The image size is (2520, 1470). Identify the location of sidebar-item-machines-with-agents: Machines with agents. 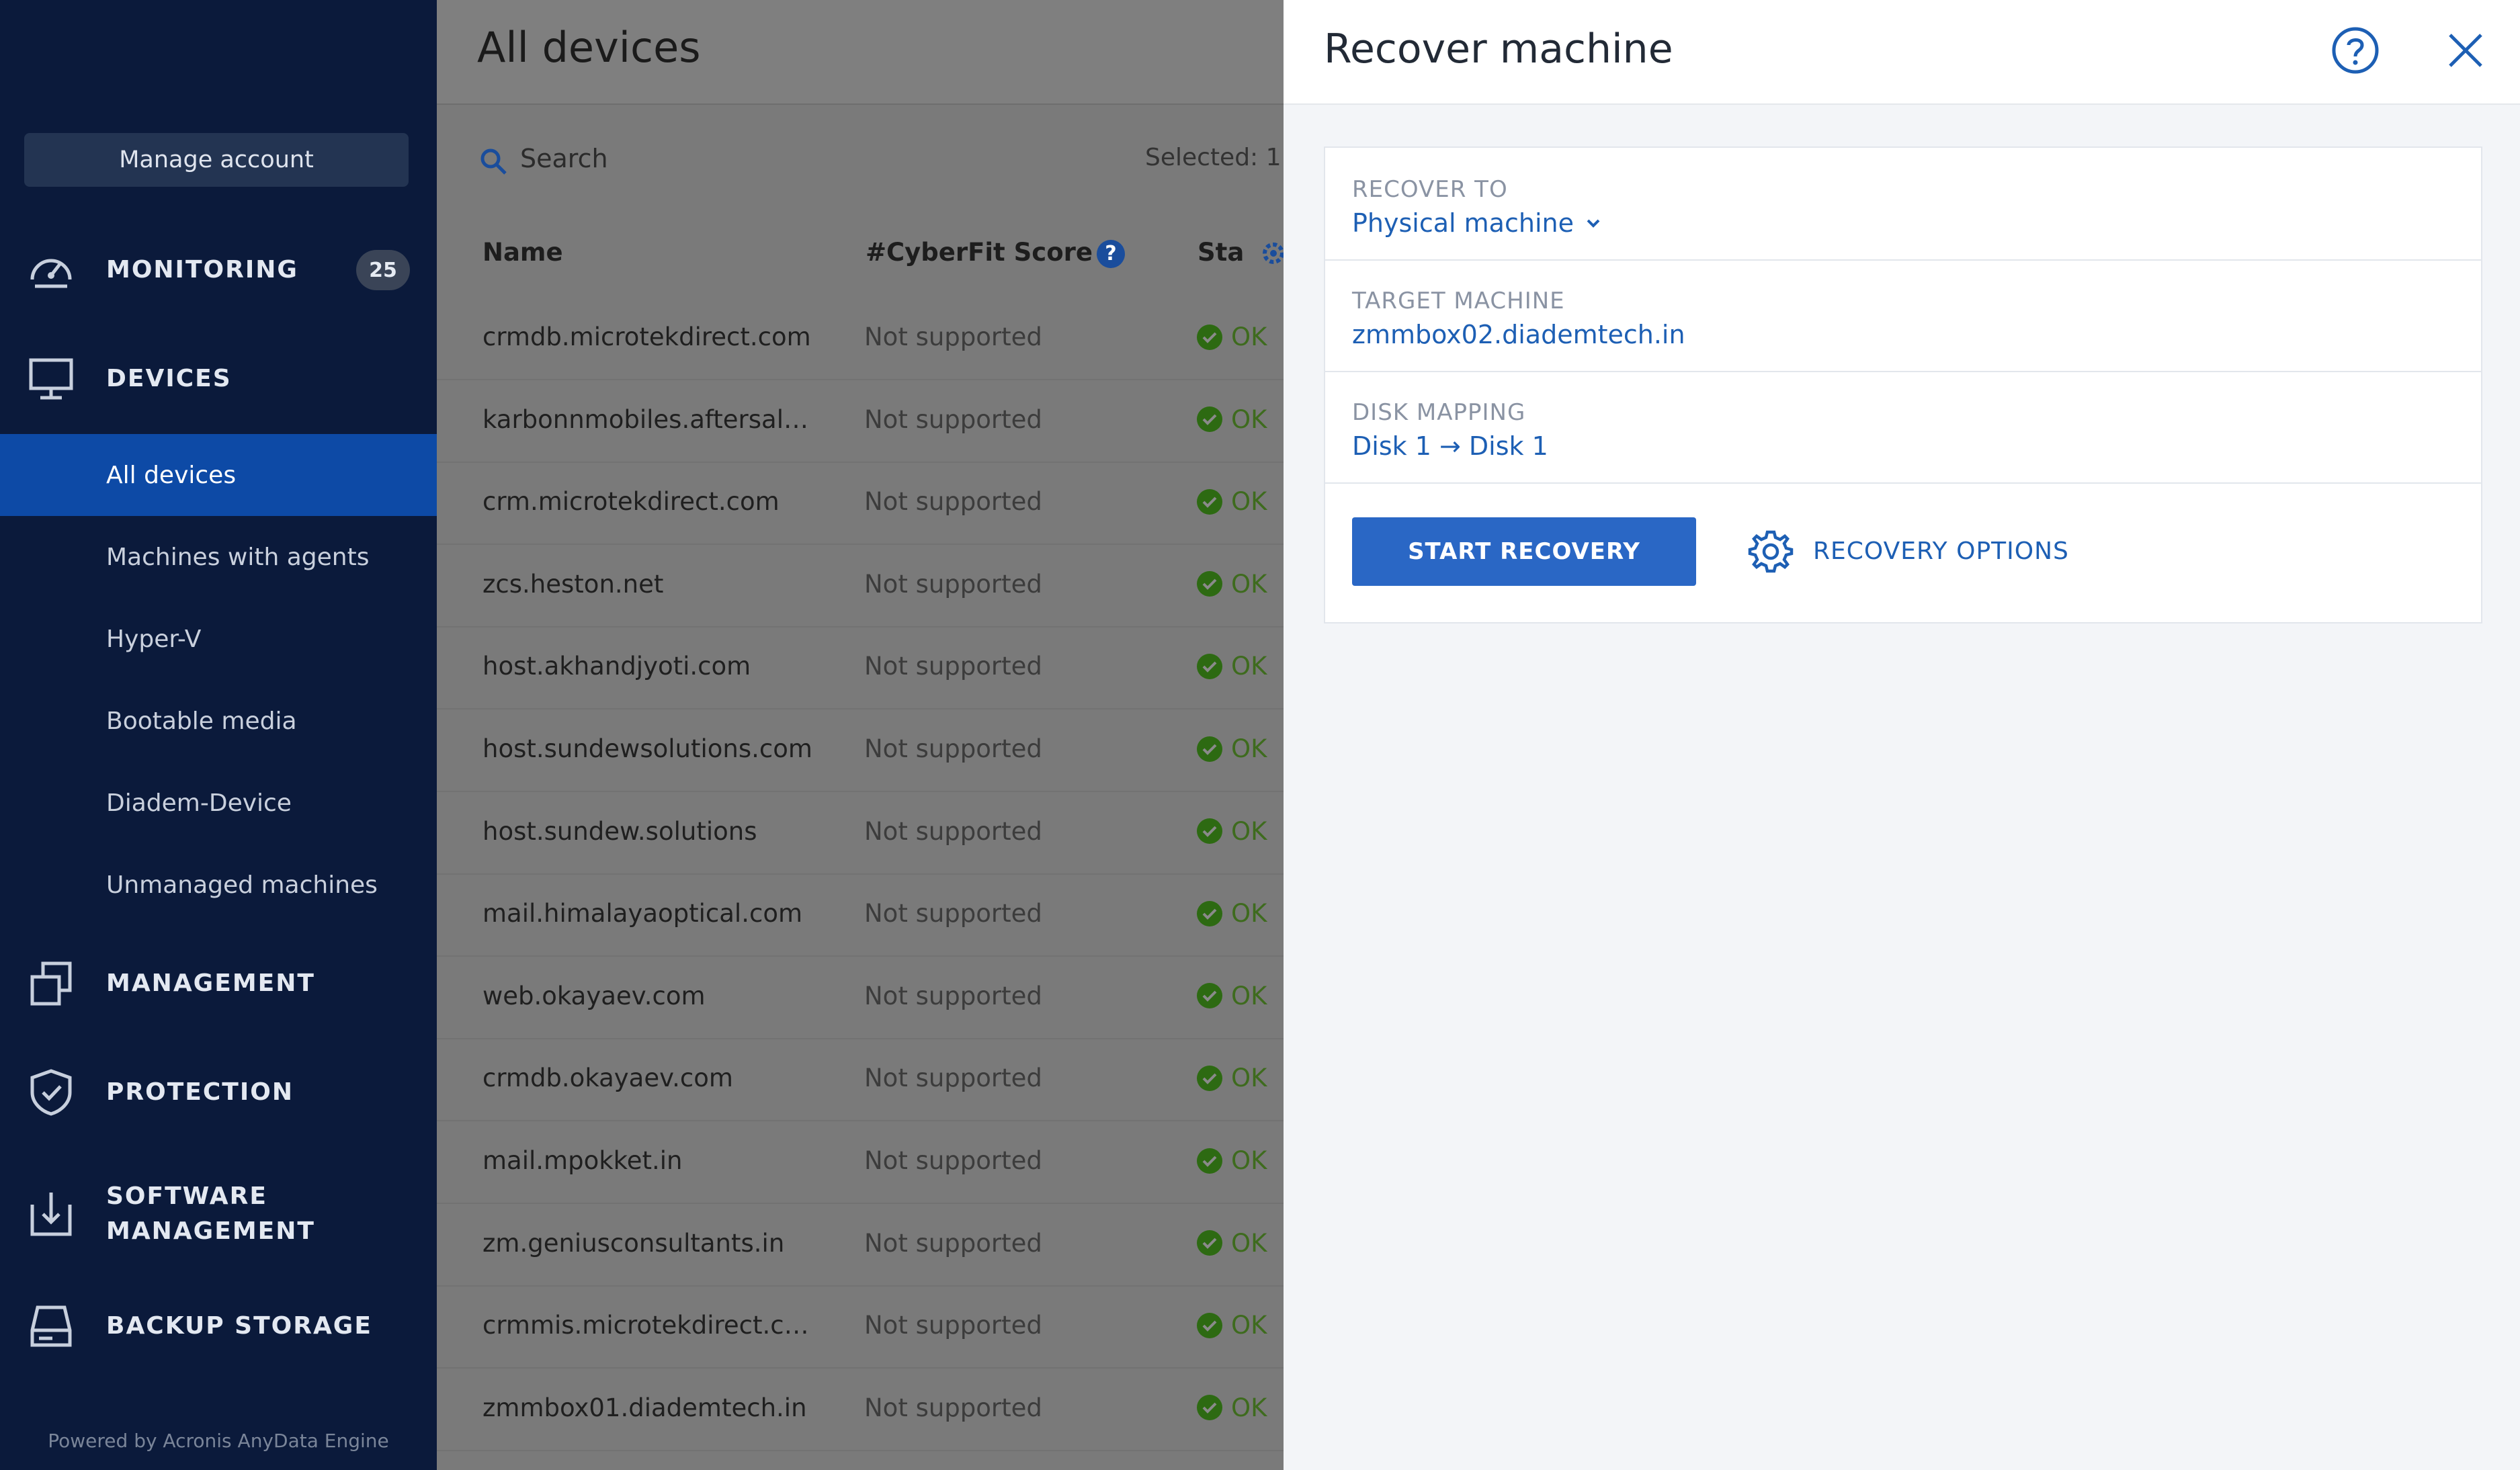
(218, 557).